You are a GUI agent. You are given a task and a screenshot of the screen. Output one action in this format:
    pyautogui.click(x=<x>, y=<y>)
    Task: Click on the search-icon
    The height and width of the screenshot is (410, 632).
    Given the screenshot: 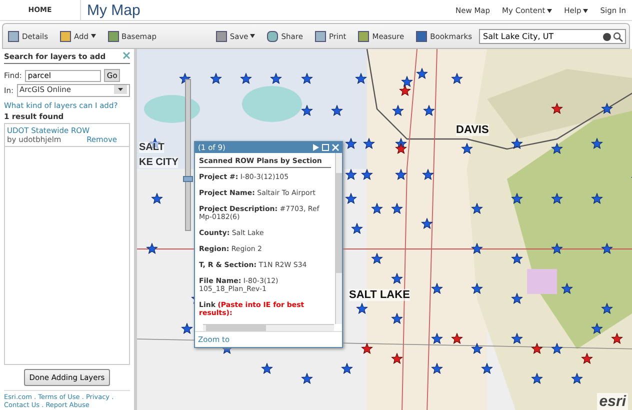 What is the action you would take?
    pyautogui.click(x=618, y=37)
    